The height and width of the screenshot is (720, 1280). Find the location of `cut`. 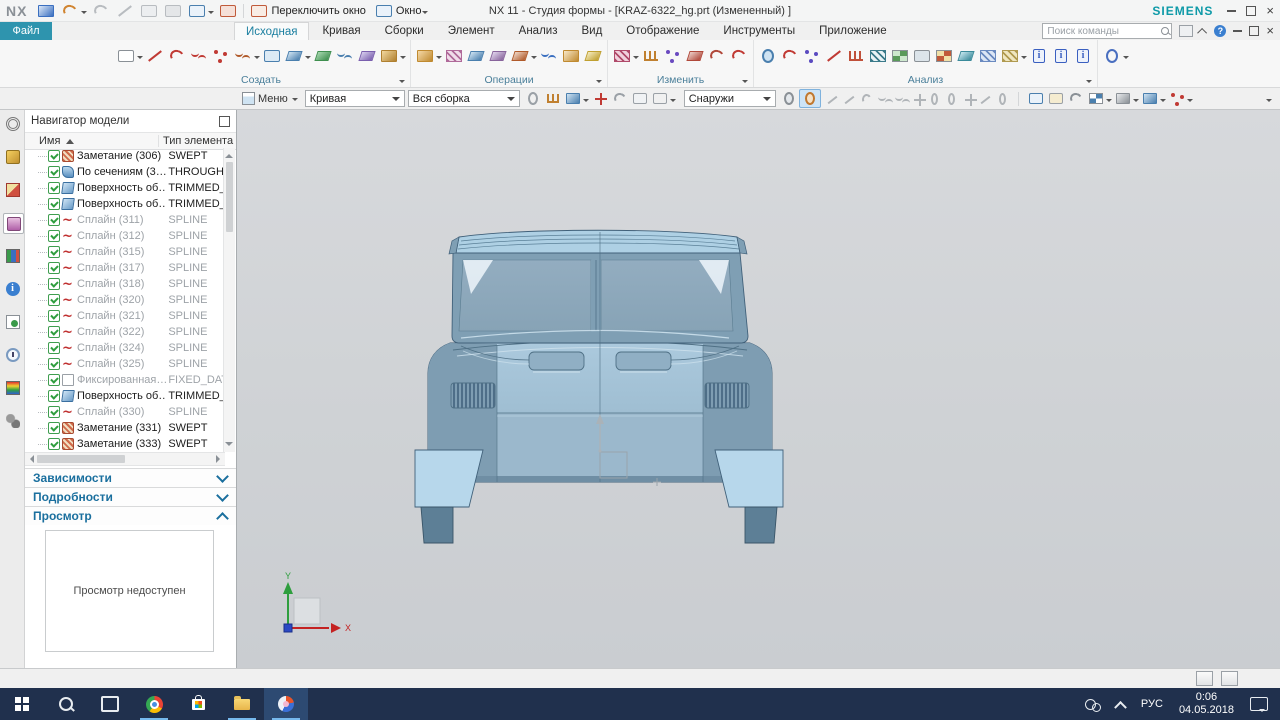

cut is located at coordinates (125, 11).